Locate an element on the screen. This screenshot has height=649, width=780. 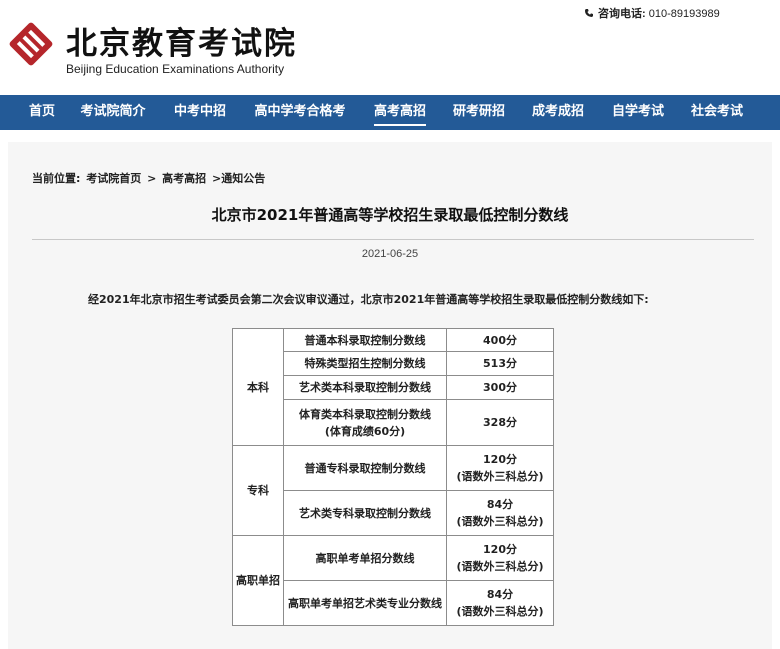
item-name: 体育类本科录取控制分数线 is located at coordinates (365, 414).